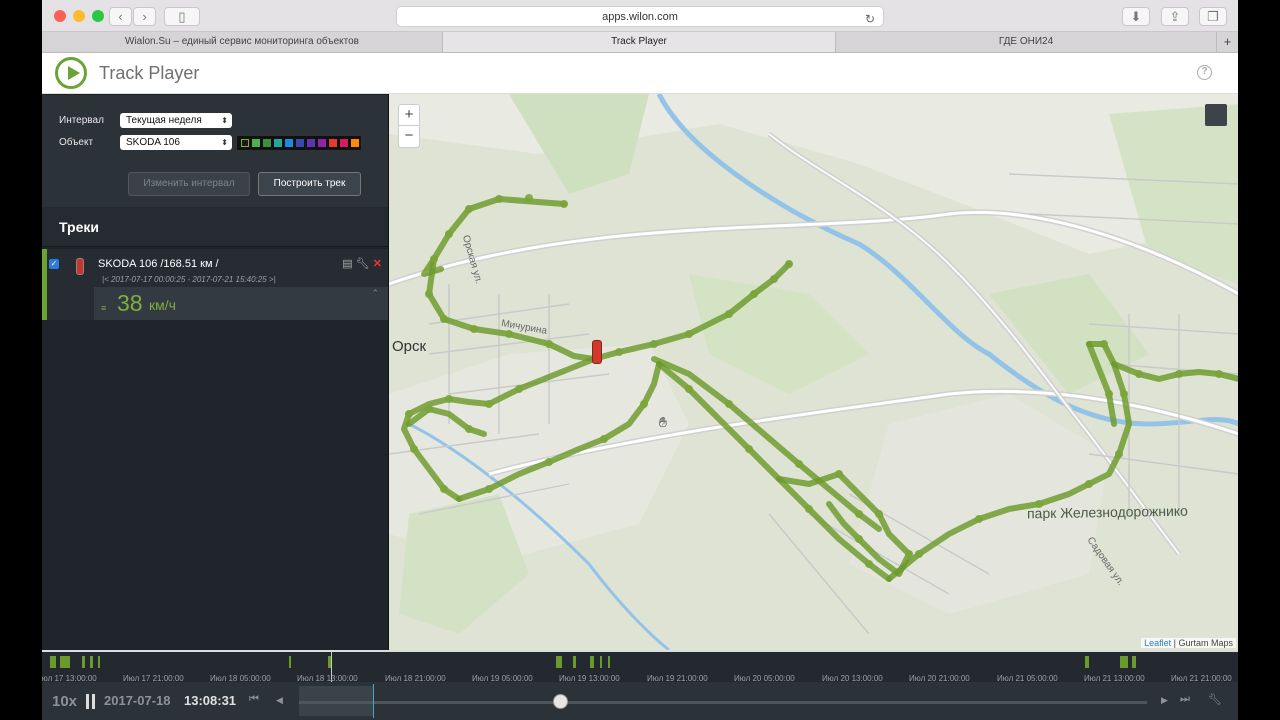 Image resolution: width=1280 pixels, height=720 pixels. Describe the element at coordinates (1202, 643) in the screenshot. I see `attribution-text: | Gurtam Maps` at that location.